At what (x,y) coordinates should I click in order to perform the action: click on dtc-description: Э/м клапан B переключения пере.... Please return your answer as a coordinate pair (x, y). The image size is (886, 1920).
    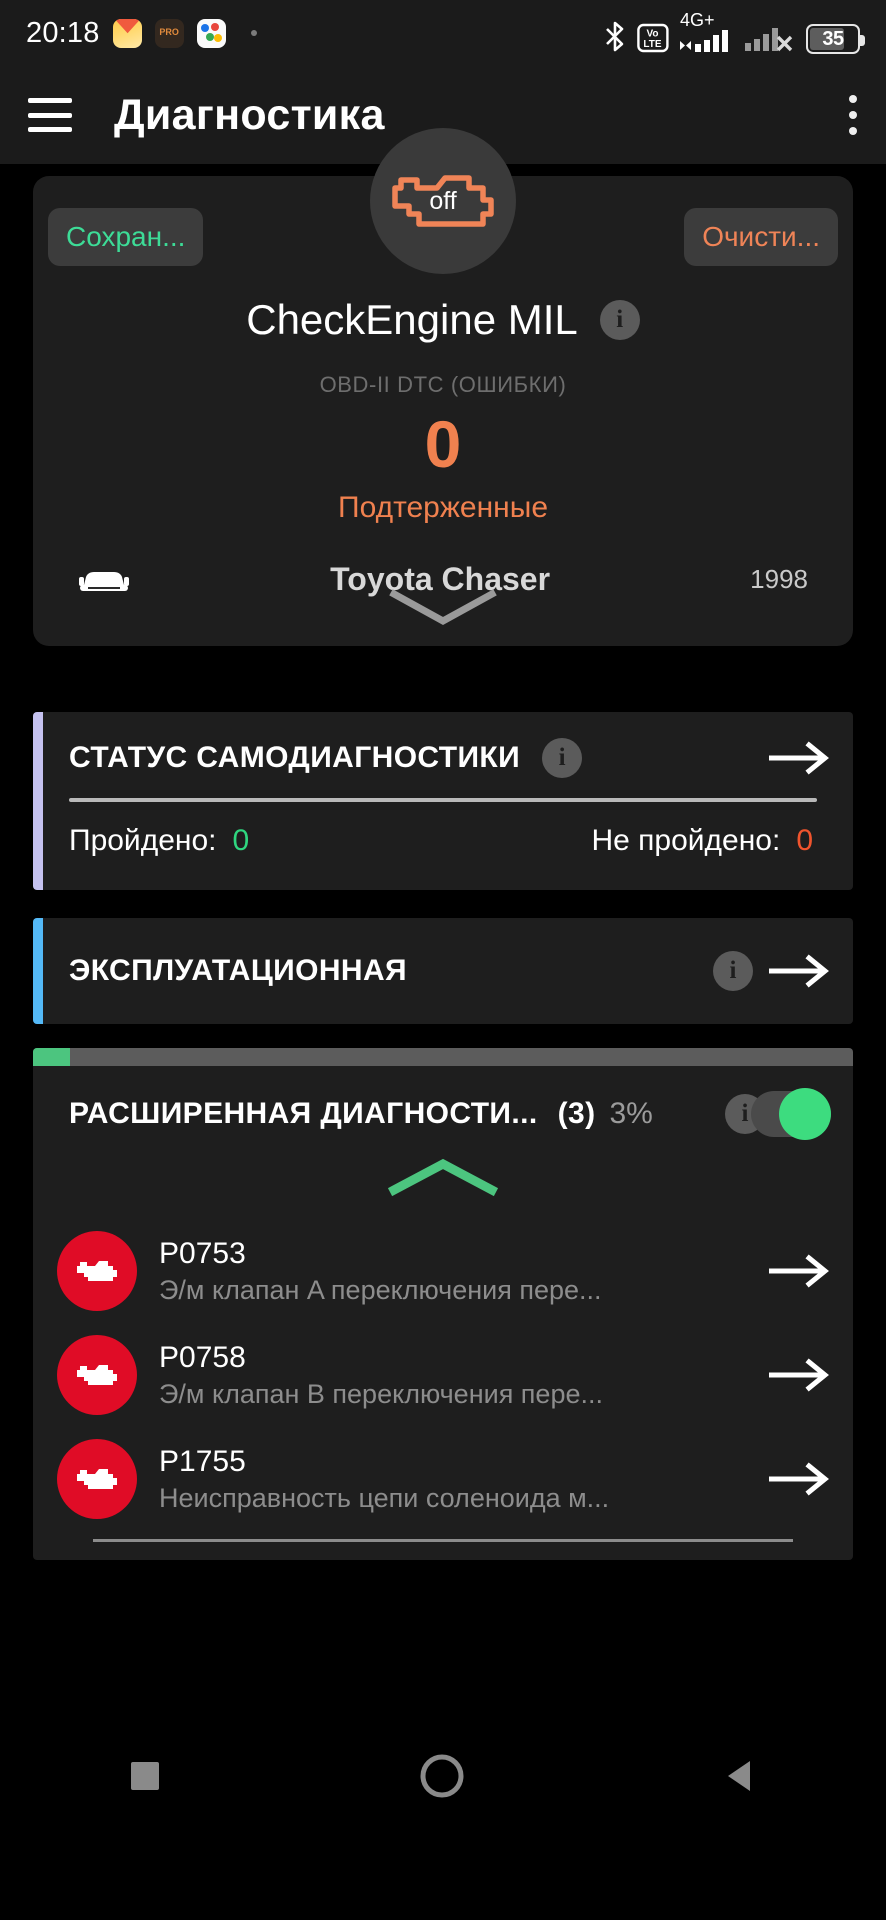
    Looking at the image, I should click on (381, 1393).